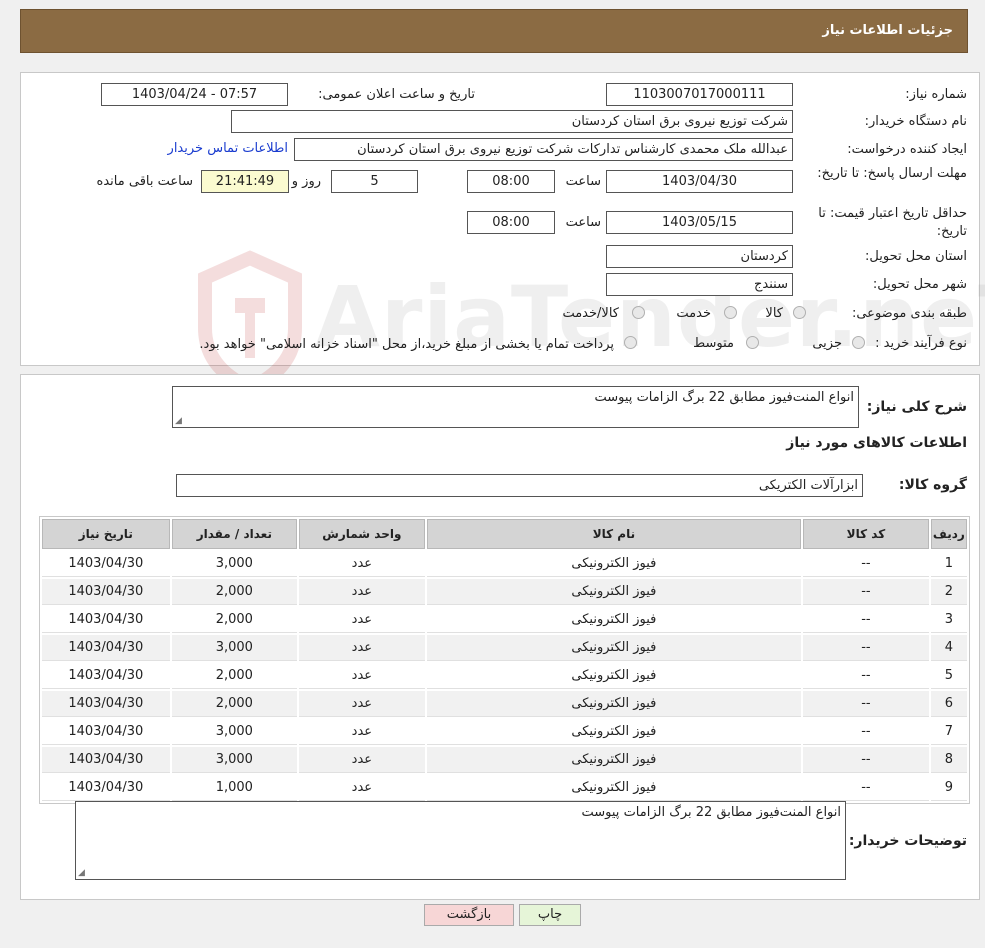  I want to click on days-label: روز و, so click(306, 181).